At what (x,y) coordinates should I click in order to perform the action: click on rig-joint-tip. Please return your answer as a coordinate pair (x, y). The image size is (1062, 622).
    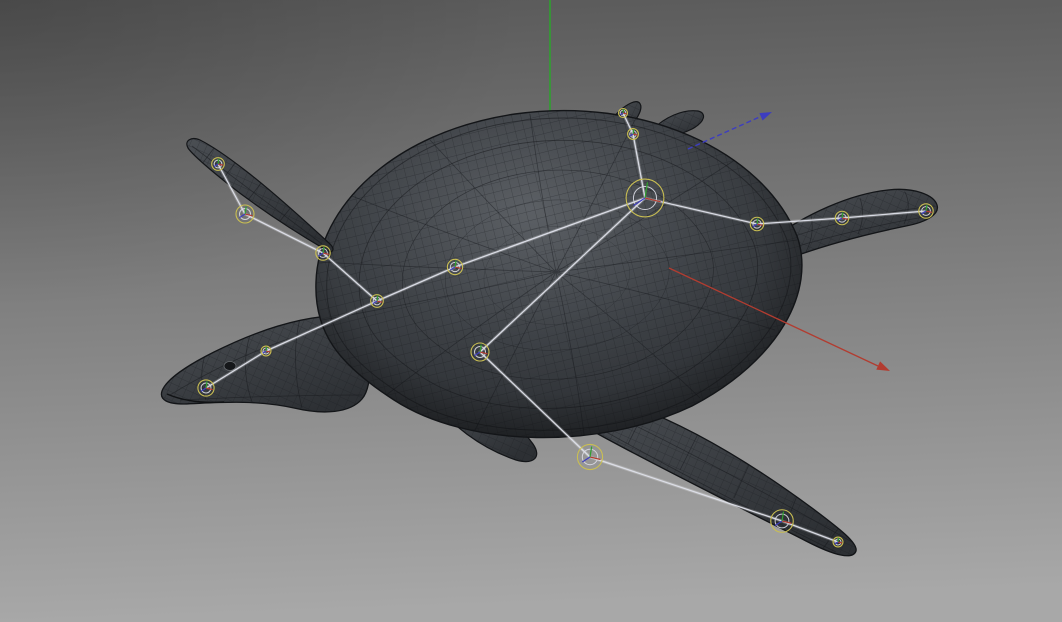
    Looking at the image, I should click on (838, 542).